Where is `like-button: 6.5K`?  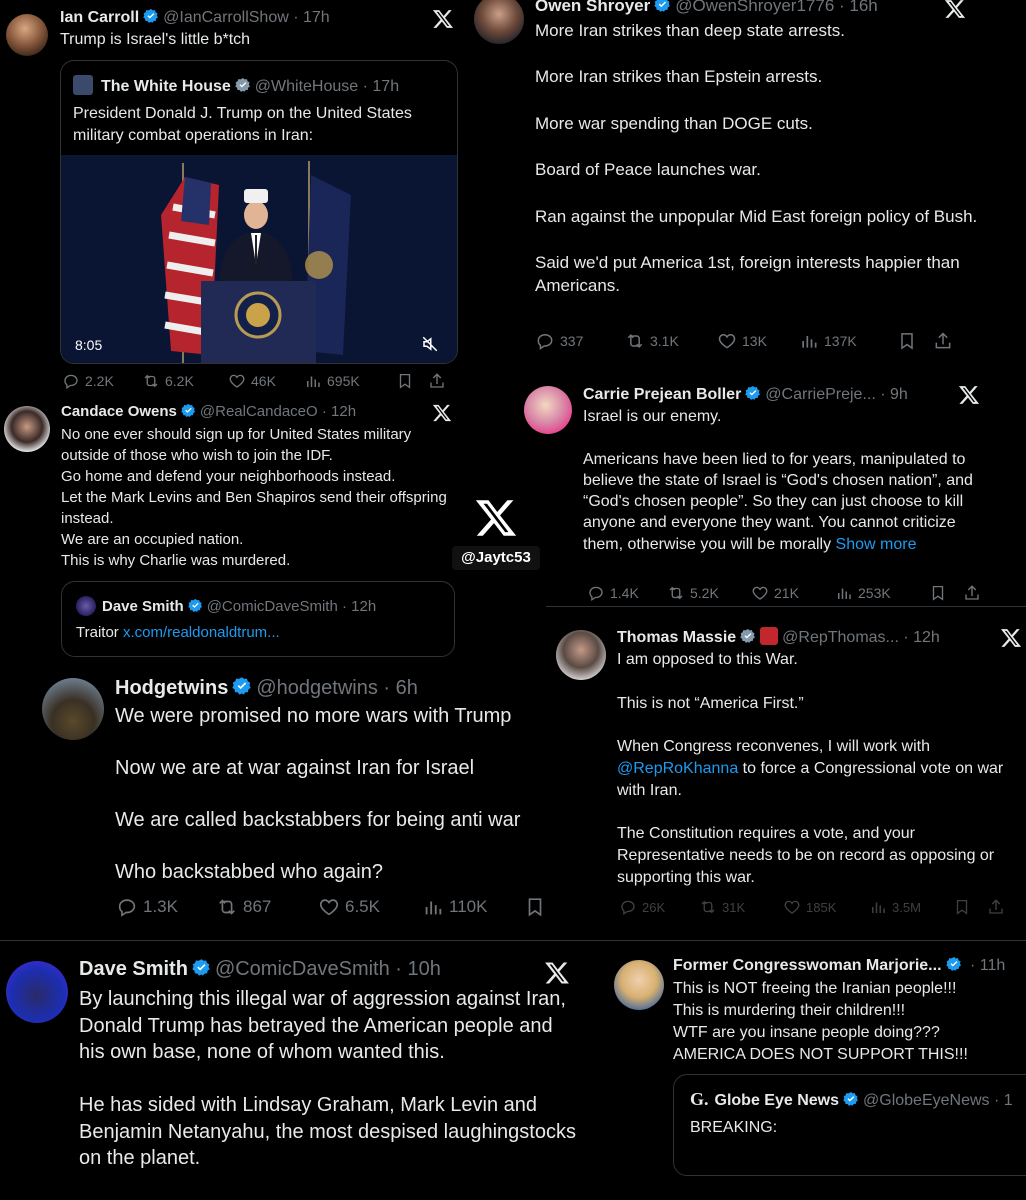 like-button: 6.5K is located at coordinates (370, 907).